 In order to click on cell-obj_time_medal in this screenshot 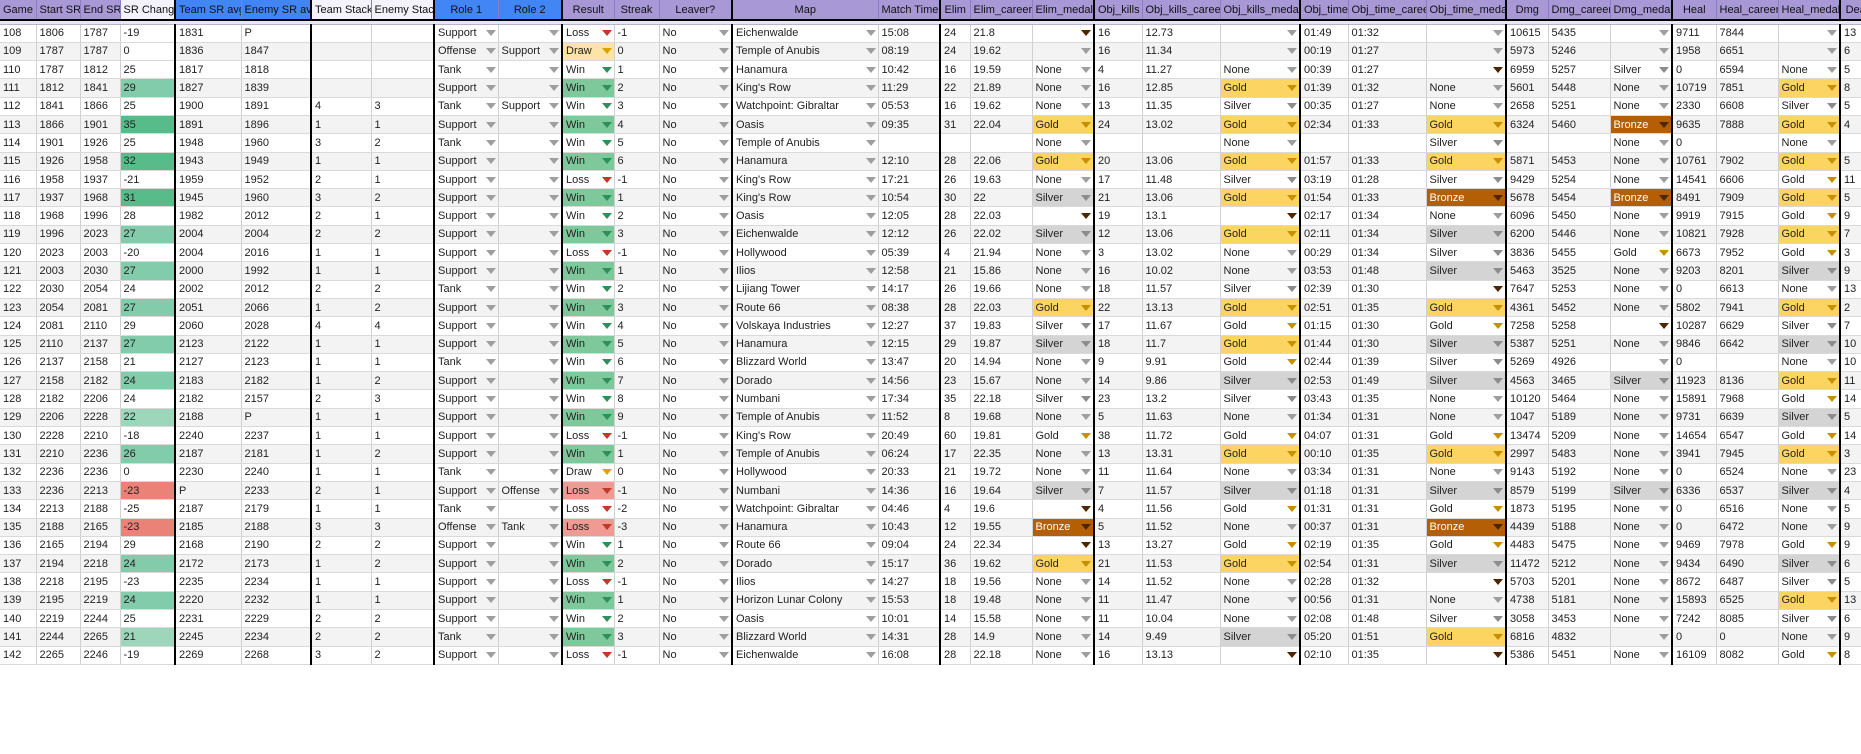, I will do `click(1466, 52)`.